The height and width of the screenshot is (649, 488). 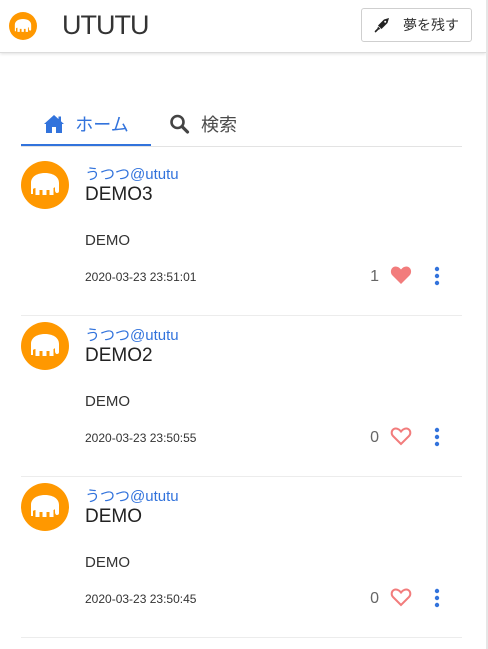 I want to click on post-timestamp: 2020-03-23 23:50:45, so click(x=141, y=599).